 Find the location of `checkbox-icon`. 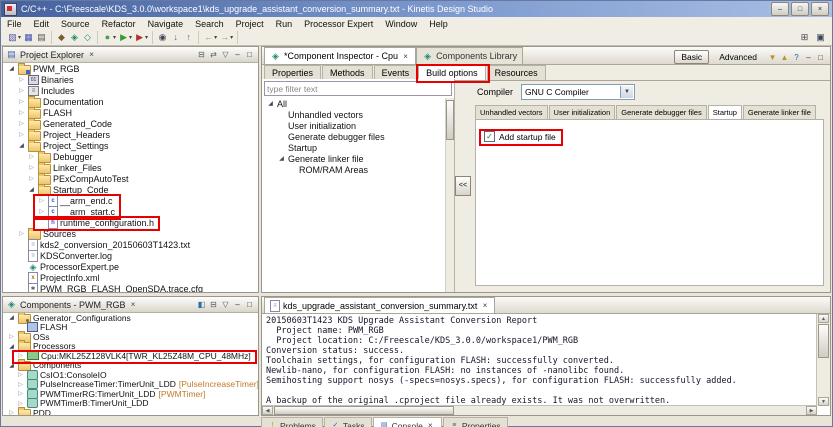

checkbox-icon is located at coordinates (489, 136).